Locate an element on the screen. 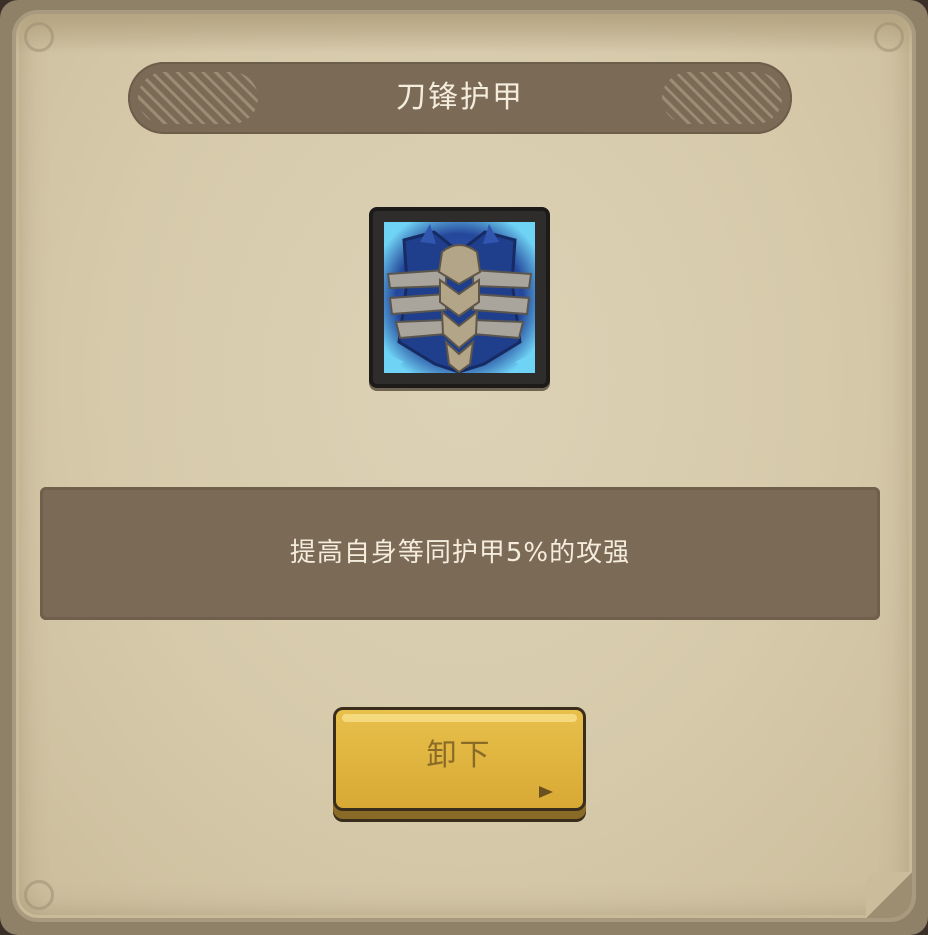 The image size is (928, 935). item-description: 提高自身等同护甲5%的攻强 is located at coordinates (460, 553).